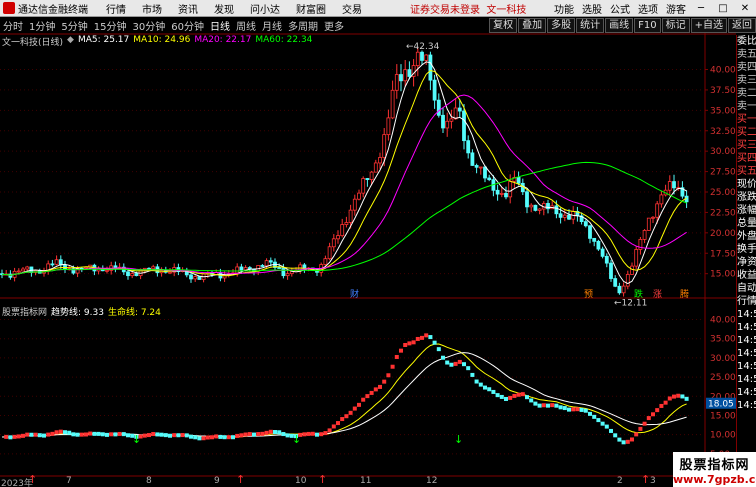 The height and width of the screenshot is (487, 756). Describe the element at coordinates (647, 25) in the screenshot. I see `f10-button: F10` at that location.